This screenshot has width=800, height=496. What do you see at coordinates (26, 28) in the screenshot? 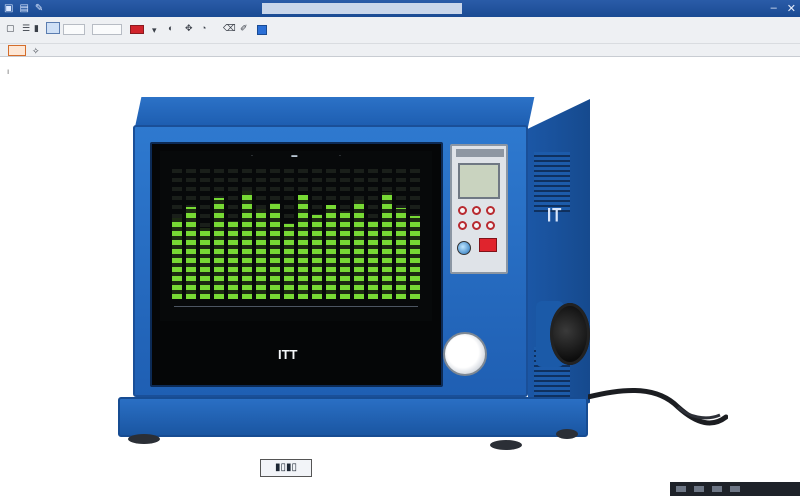
I see `hand-tool-icon: ☰` at bounding box center [26, 28].